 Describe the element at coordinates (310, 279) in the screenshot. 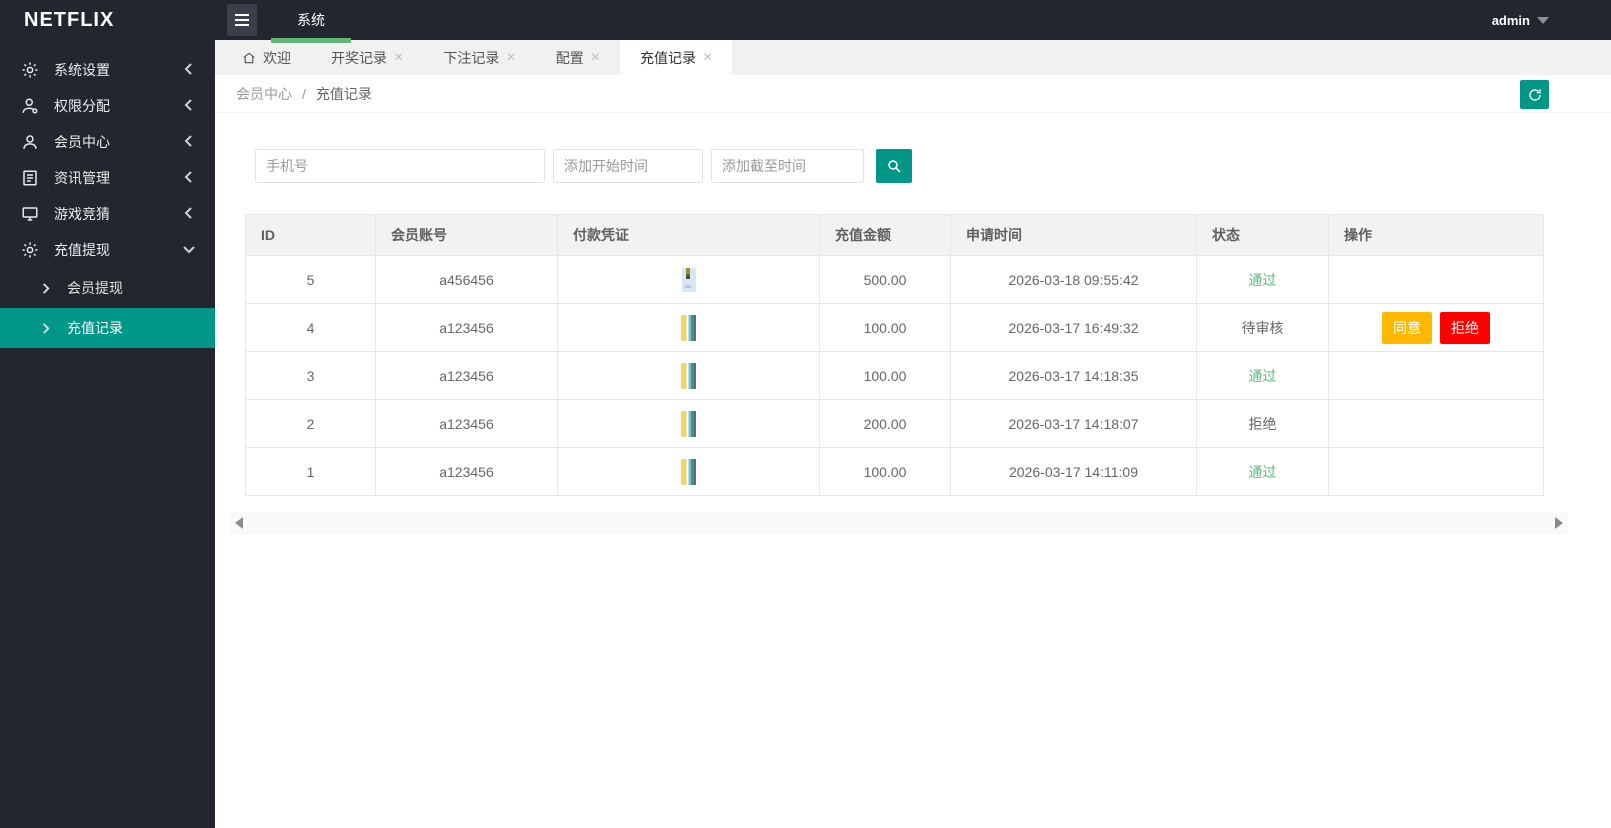

I see `cell-id: 5` at that location.